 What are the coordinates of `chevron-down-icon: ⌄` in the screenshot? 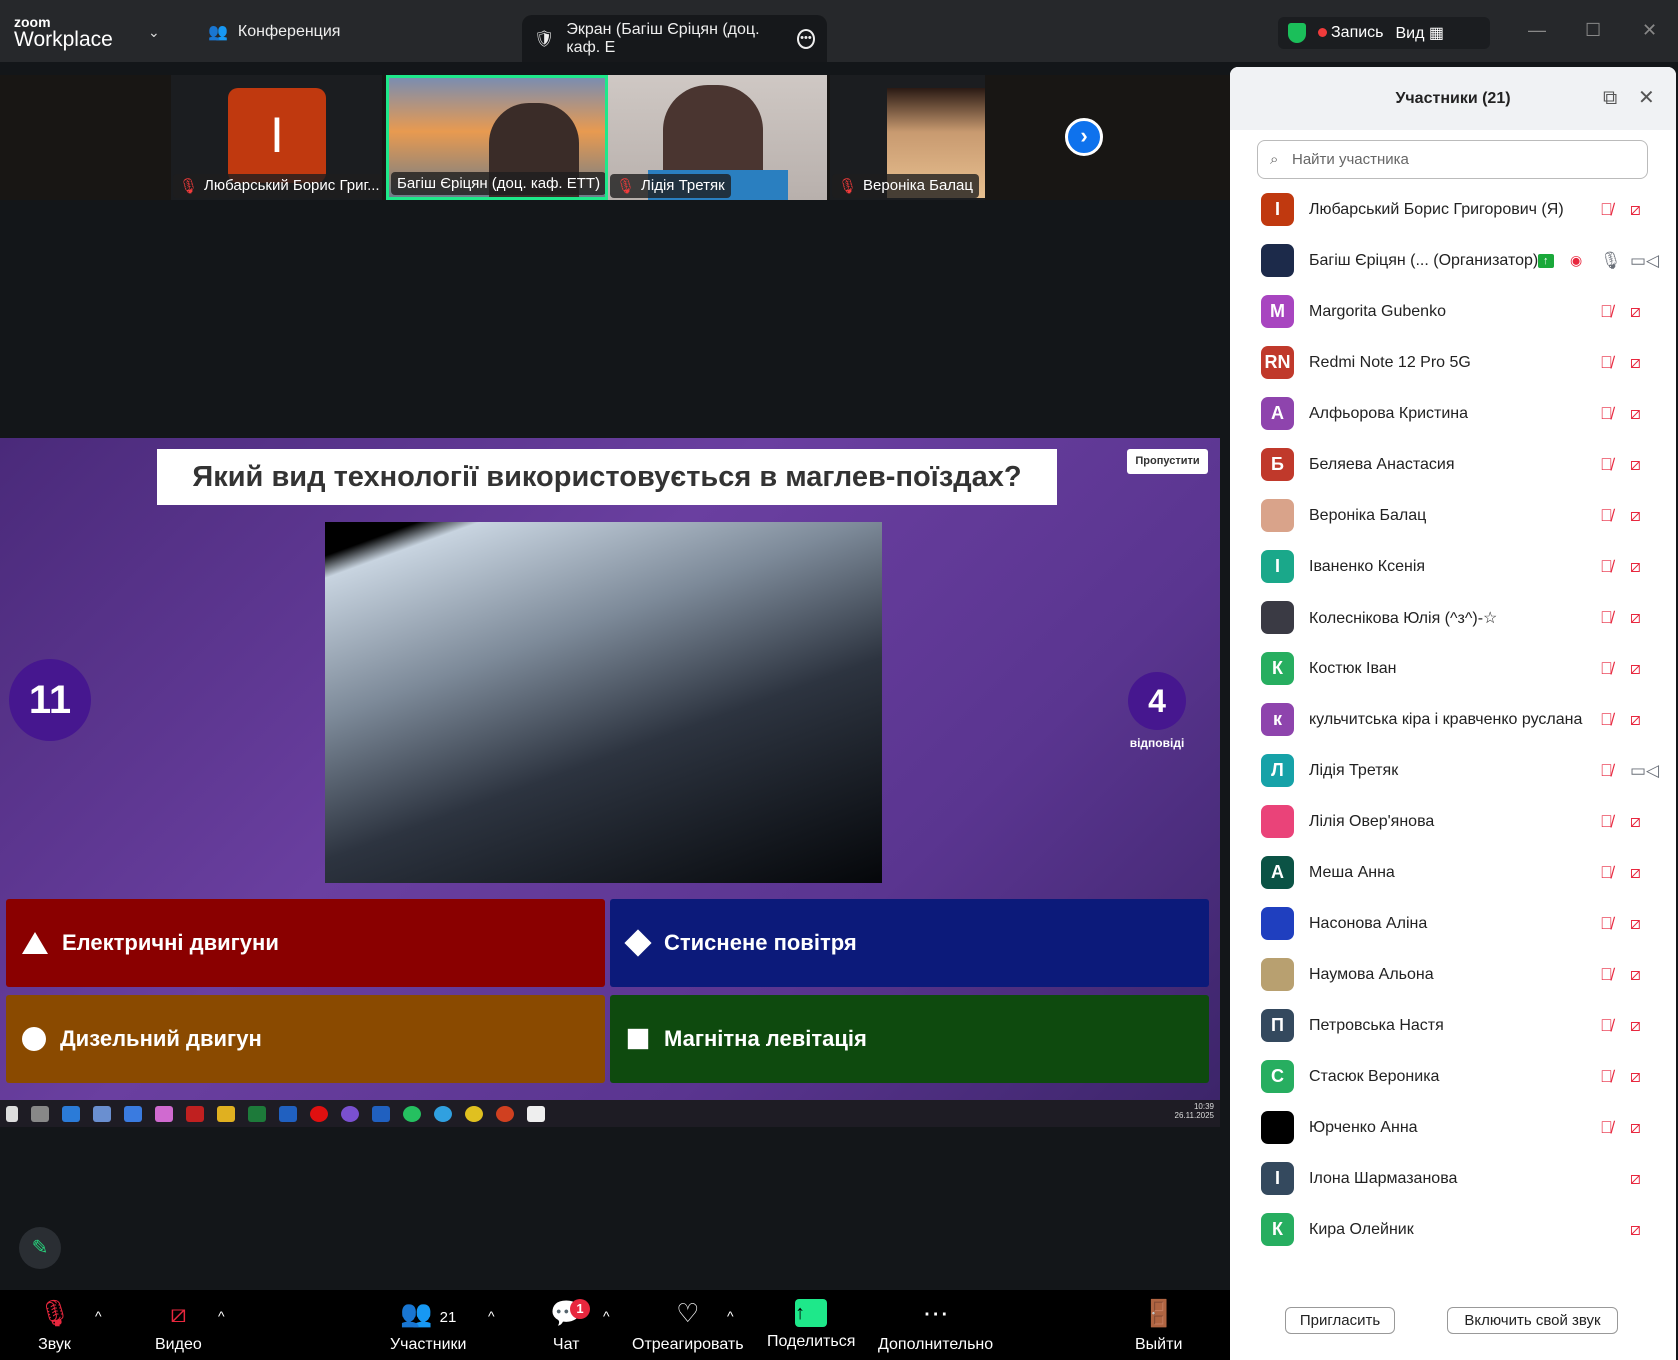 It's located at (154, 32).